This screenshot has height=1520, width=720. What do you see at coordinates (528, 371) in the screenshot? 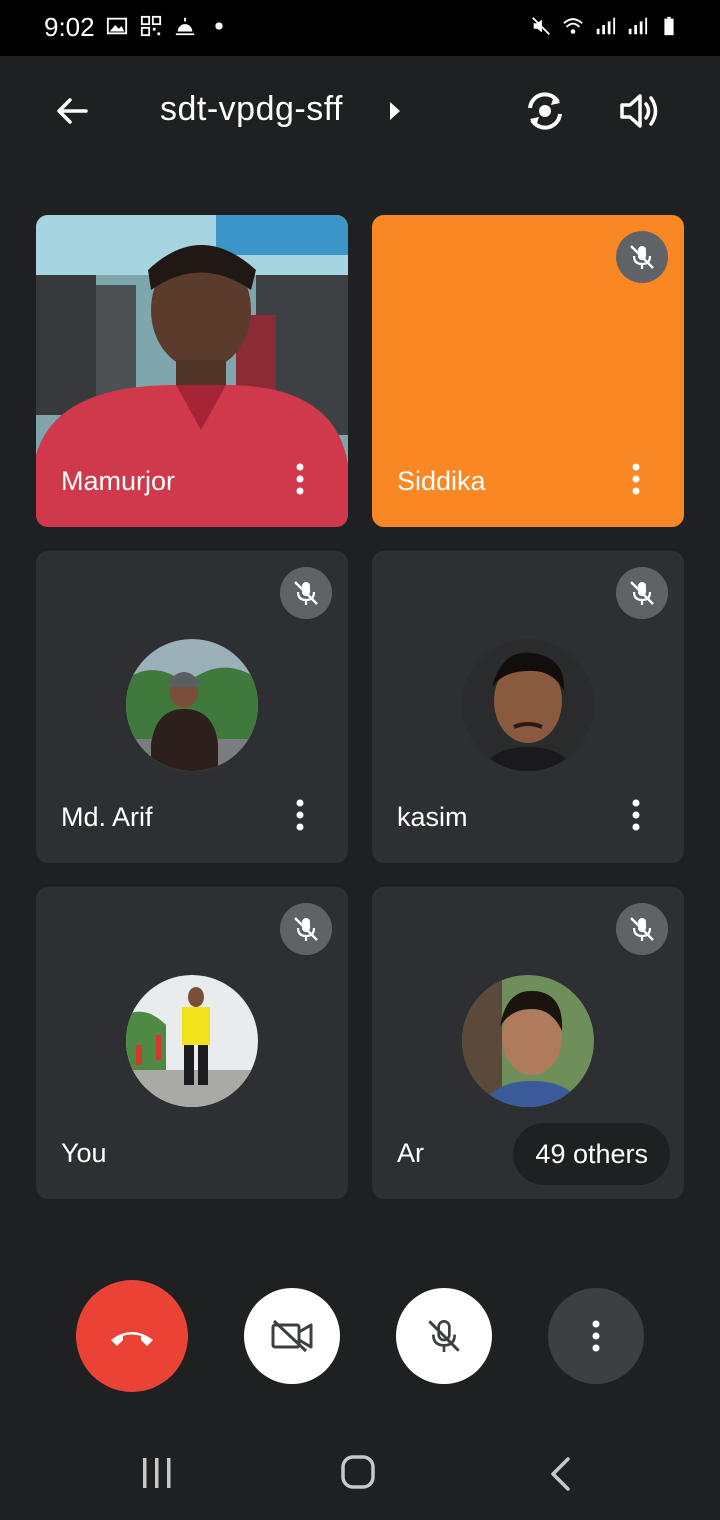
I see `participant-tile-siddika: Siddika` at bounding box center [528, 371].